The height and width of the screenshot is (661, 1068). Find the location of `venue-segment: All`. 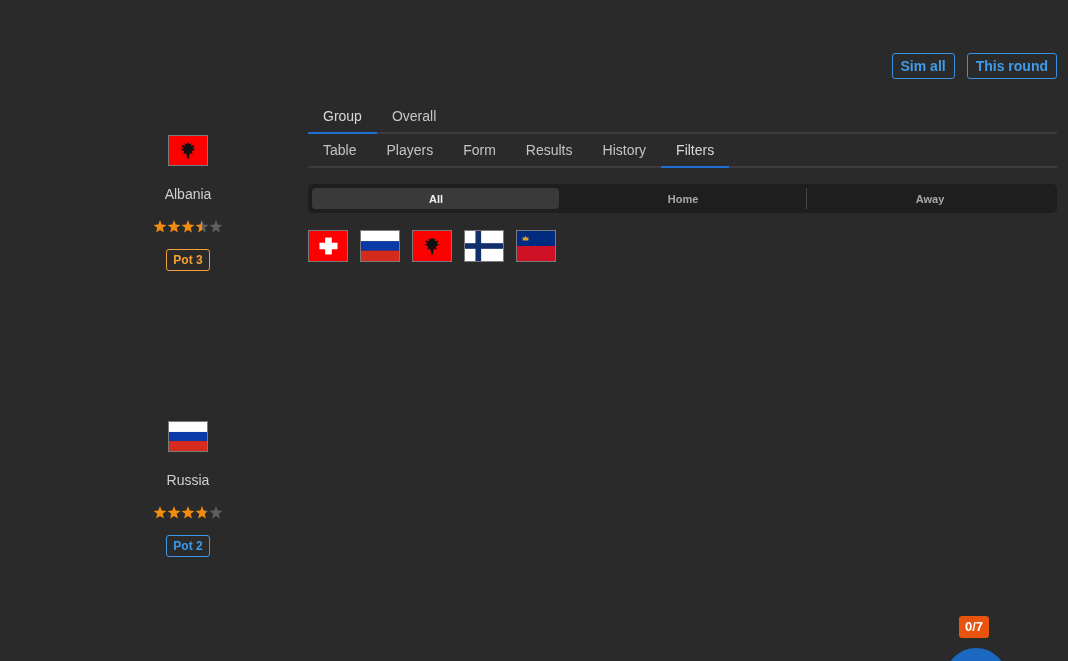

venue-segment: All is located at coordinates (435, 198).